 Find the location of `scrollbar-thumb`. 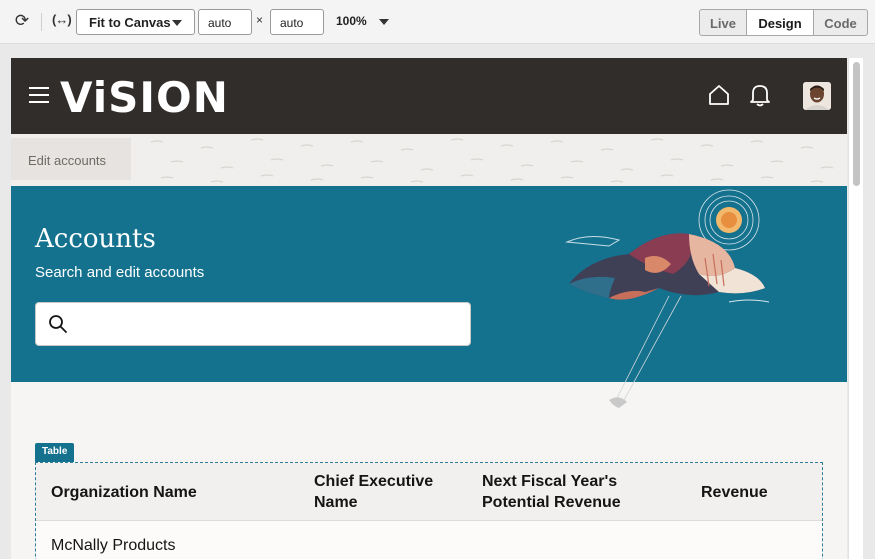

scrollbar-thumb is located at coordinates (856, 124).